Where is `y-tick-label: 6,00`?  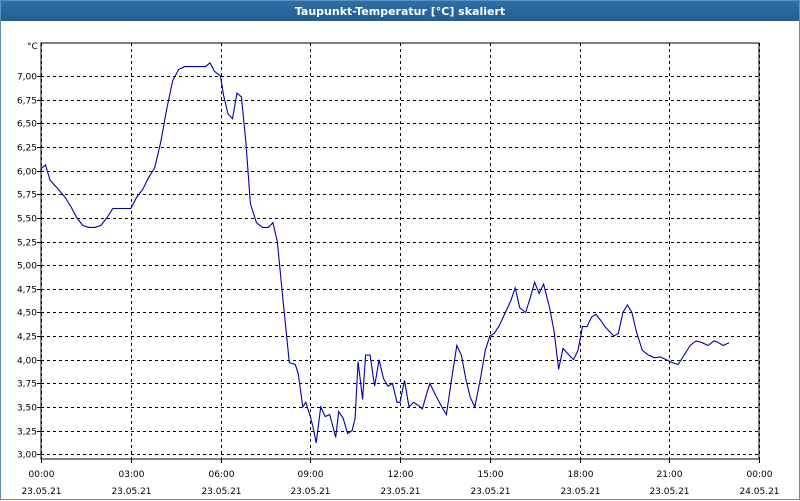
y-tick-label: 6,00 is located at coordinates (27, 173).